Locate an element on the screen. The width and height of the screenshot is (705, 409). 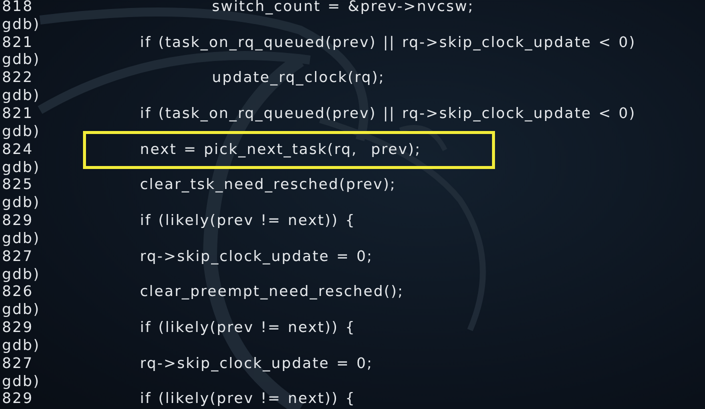
line-number: 818 is located at coordinates (17, 7).